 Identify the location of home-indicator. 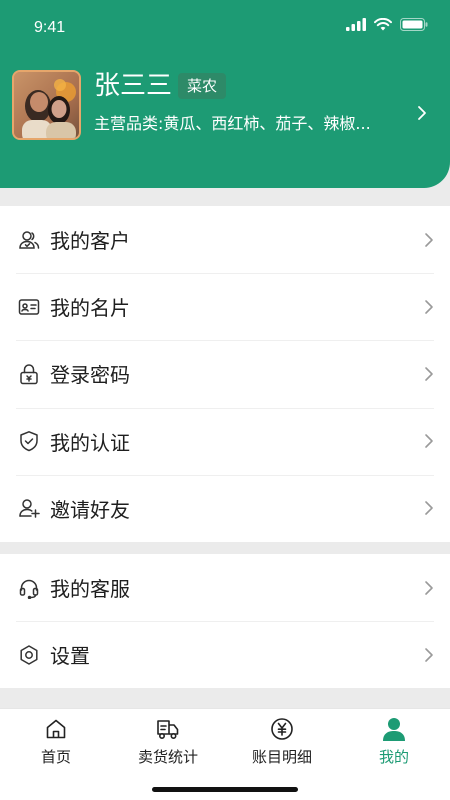
(225, 789).